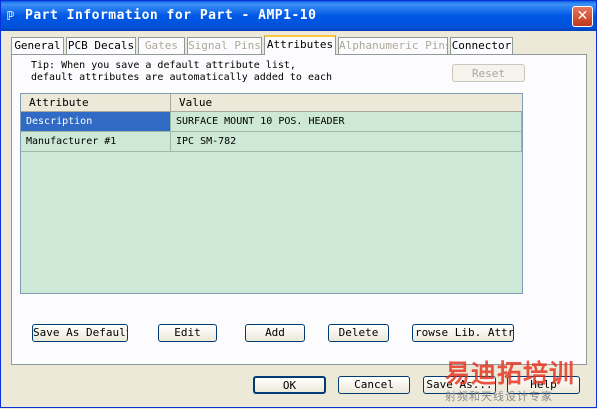 The image size is (597, 409). I want to click on help-button: Help, so click(543, 385).